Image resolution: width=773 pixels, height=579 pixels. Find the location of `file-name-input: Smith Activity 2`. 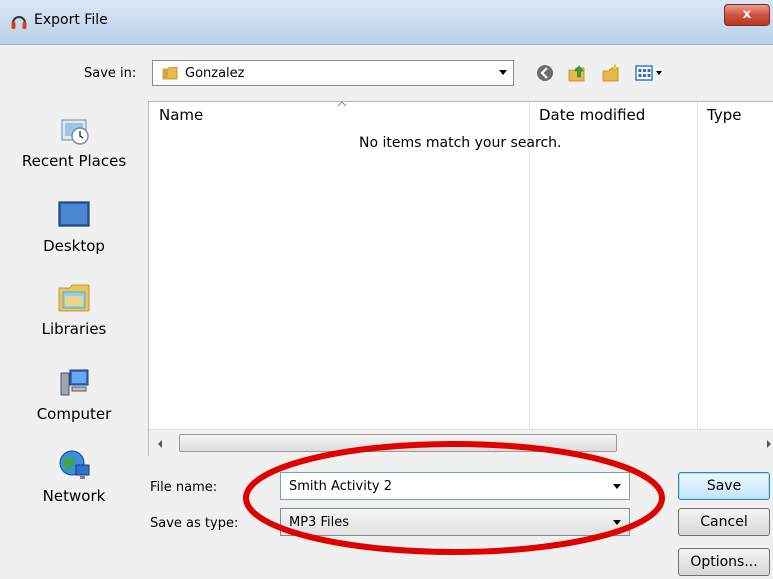

file-name-input: Smith Activity 2 is located at coordinates (455, 486).